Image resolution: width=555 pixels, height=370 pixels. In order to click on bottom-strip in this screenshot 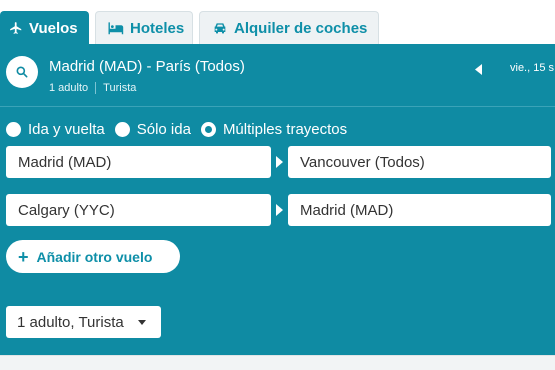, I will do `click(277, 362)`.